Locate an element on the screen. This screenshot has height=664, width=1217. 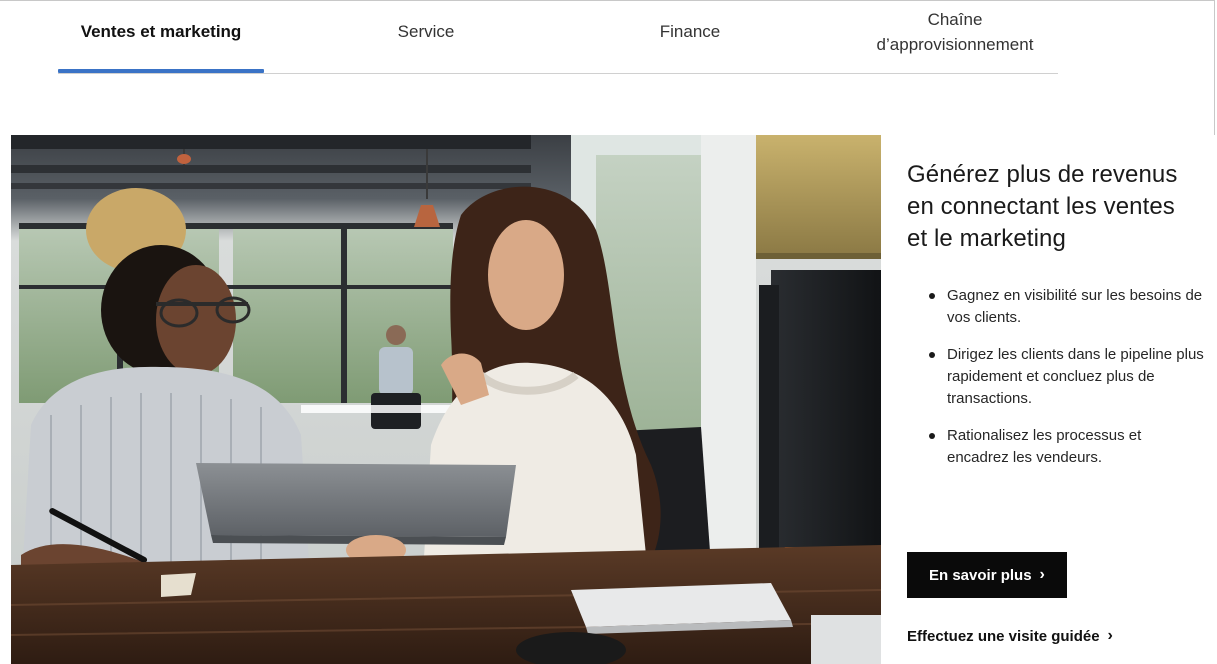
guided-tour-link: Effectuez une visite guidée › is located at coordinates (1010, 636).